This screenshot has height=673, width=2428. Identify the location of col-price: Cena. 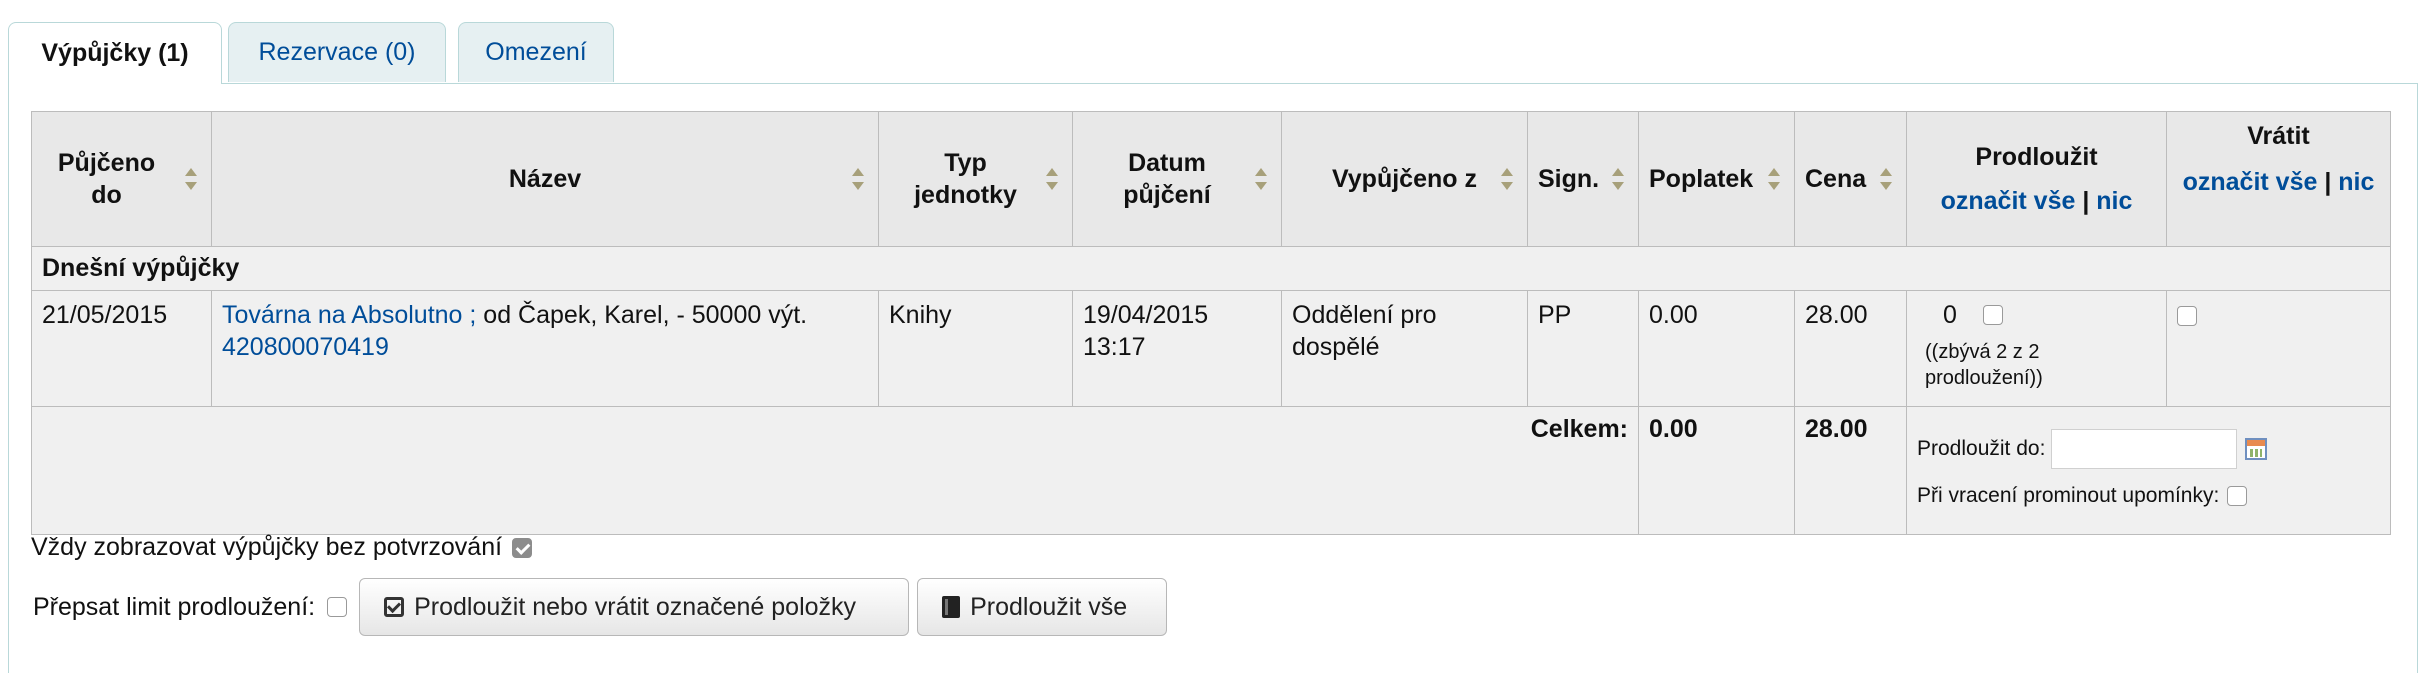
(1850, 179).